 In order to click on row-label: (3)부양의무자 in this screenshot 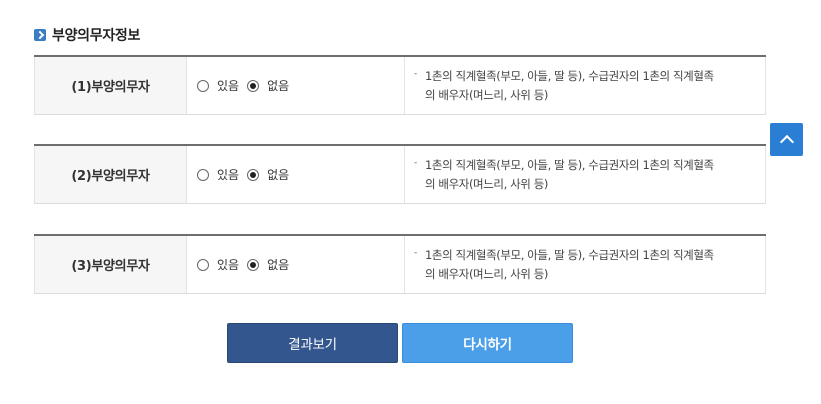, I will do `click(110, 264)`.